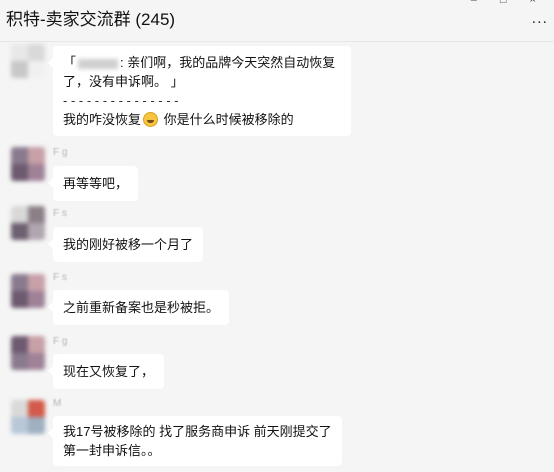  I want to click on message-bubble: 我17号被移除的 找了服务商申诉 前天刚提交了 第一封申诉信。。, so click(195, 441).